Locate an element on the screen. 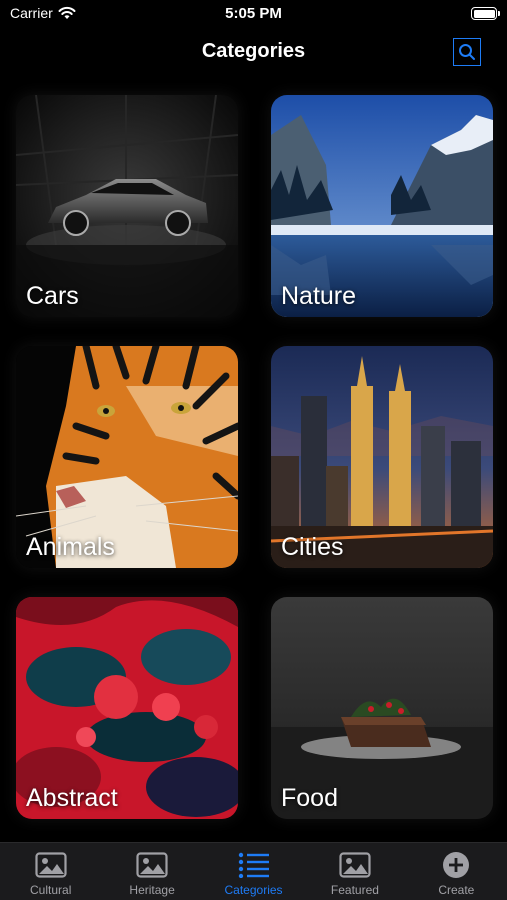  page-title: Categories is located at coordinates (253, 51).